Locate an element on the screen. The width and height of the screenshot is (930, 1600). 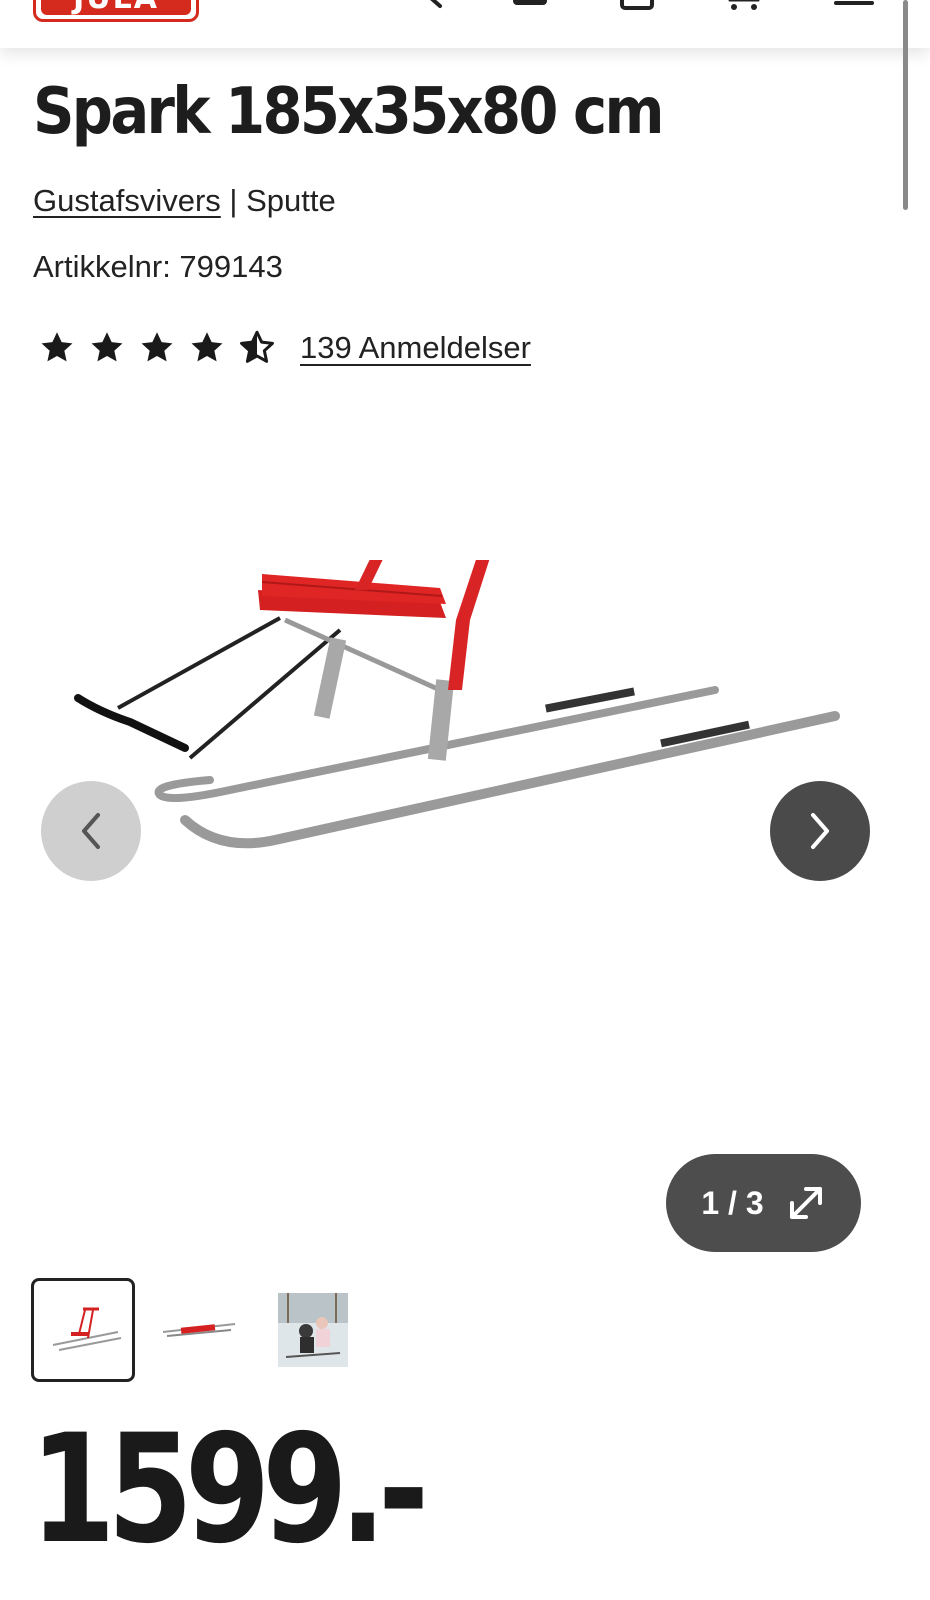
expand-icon is located at coordinates (805, 1203).